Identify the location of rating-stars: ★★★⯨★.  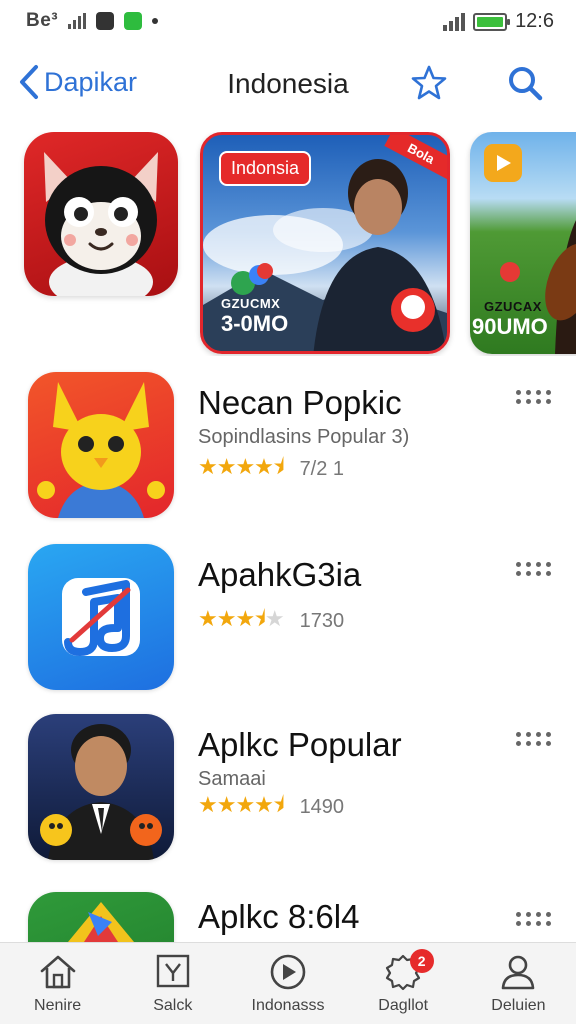
(241, 618).